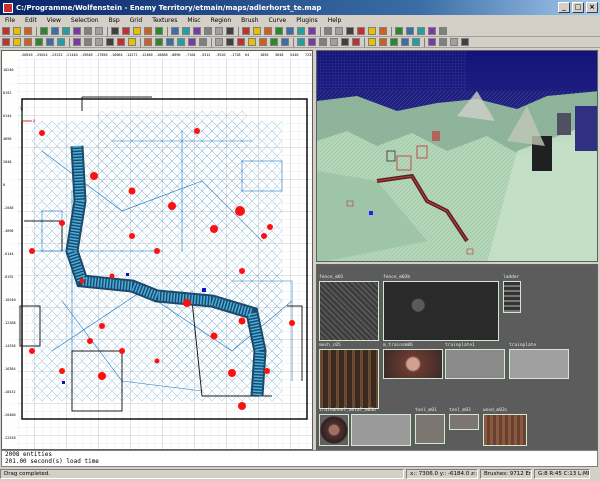  Describe the element at coordinates (277, 20) in the screenshot. I see `menu-curve: Curve` at that location.